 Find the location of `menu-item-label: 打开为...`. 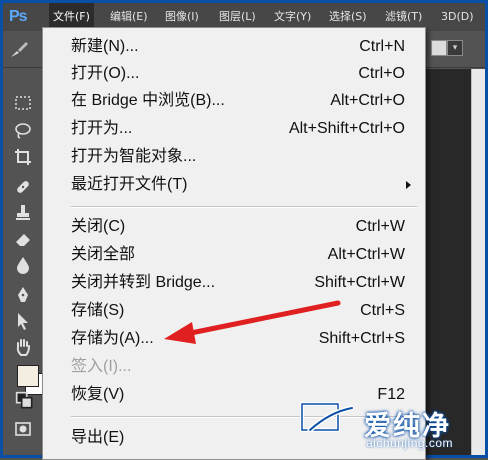

menu-item-label: 打开为... is located at coordinates (102, 128).